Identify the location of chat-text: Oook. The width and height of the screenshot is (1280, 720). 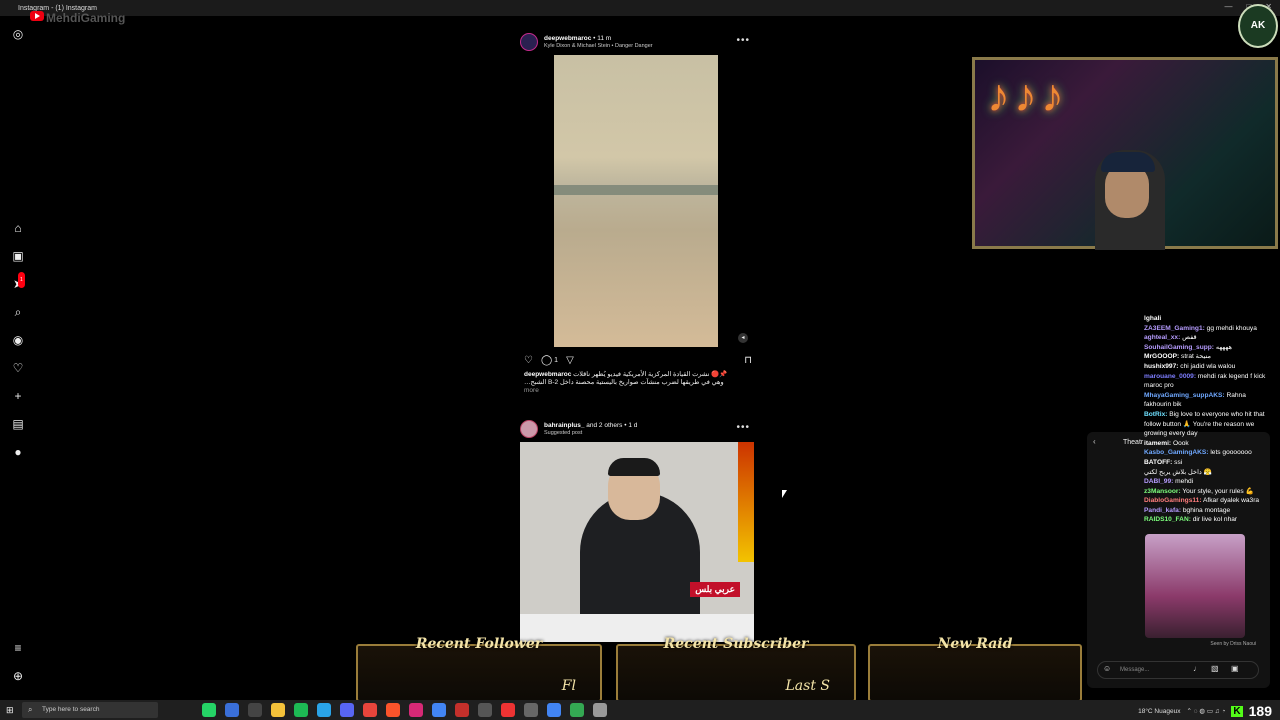
(1180, 443).